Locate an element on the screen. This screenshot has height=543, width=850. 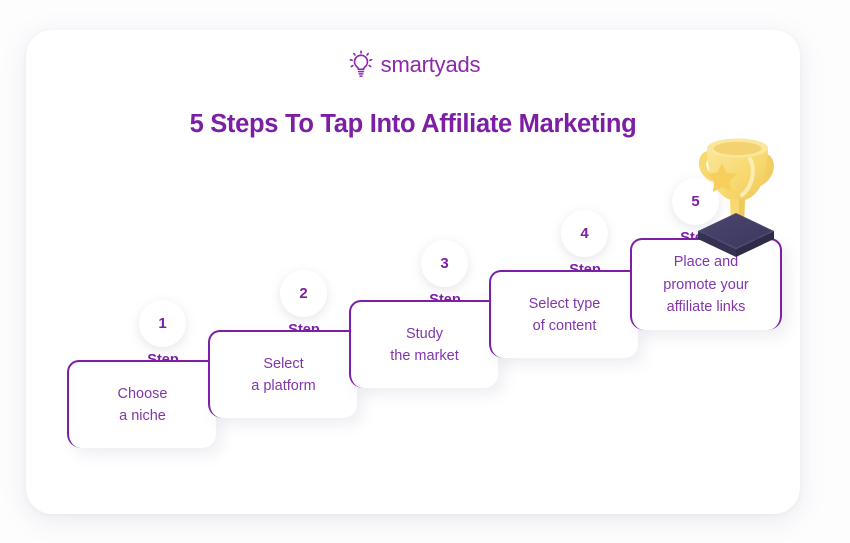
step-text-3: Study the market is located at coordinates (424, 344).